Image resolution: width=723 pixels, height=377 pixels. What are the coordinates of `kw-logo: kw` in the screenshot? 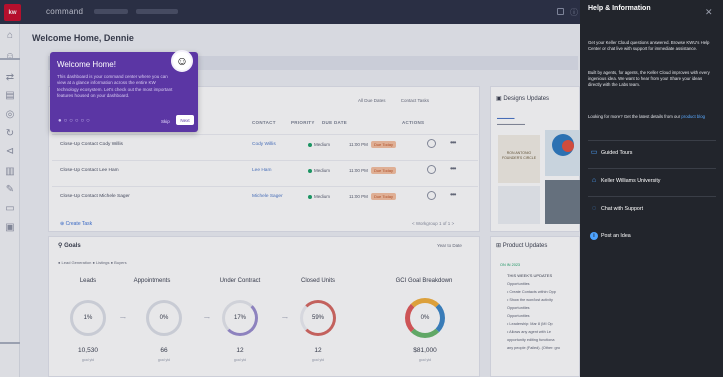 It's located at (12, 12).